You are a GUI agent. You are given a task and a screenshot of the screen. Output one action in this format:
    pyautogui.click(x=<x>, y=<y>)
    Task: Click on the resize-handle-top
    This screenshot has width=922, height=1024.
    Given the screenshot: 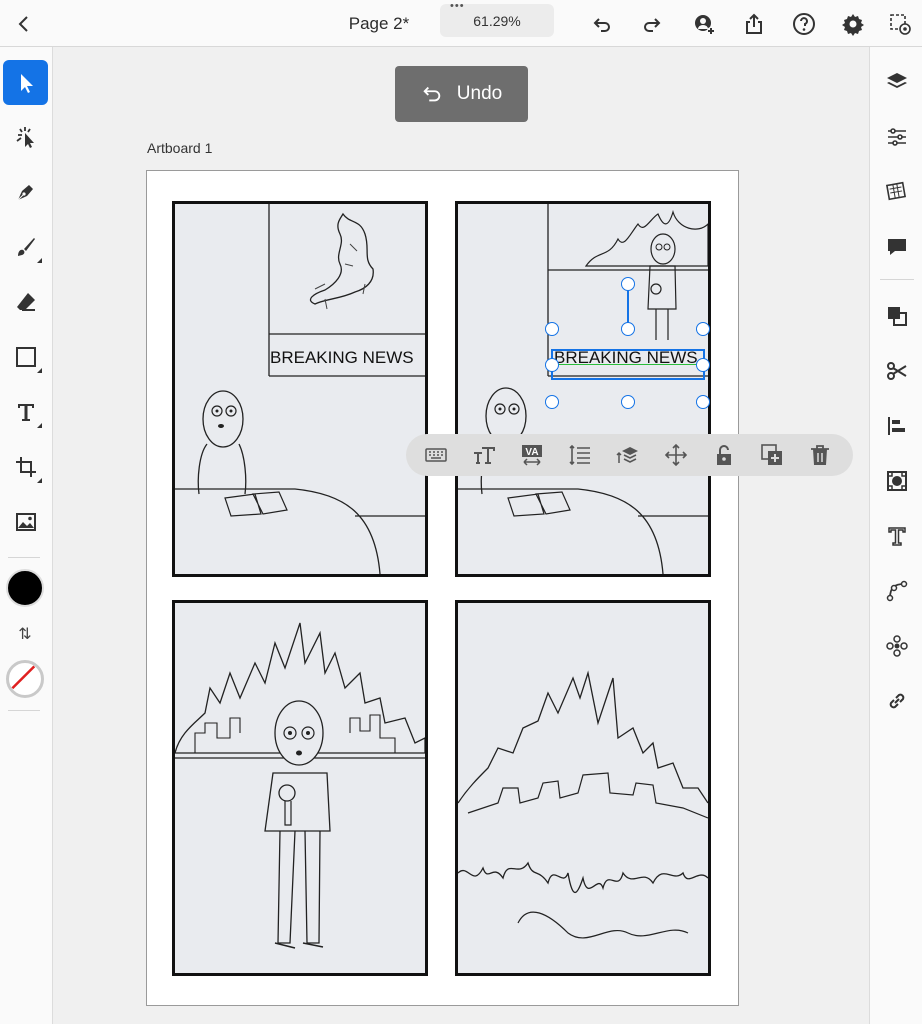 What is the action you would take?
    pyautogui.click(x=628, y=329)
    